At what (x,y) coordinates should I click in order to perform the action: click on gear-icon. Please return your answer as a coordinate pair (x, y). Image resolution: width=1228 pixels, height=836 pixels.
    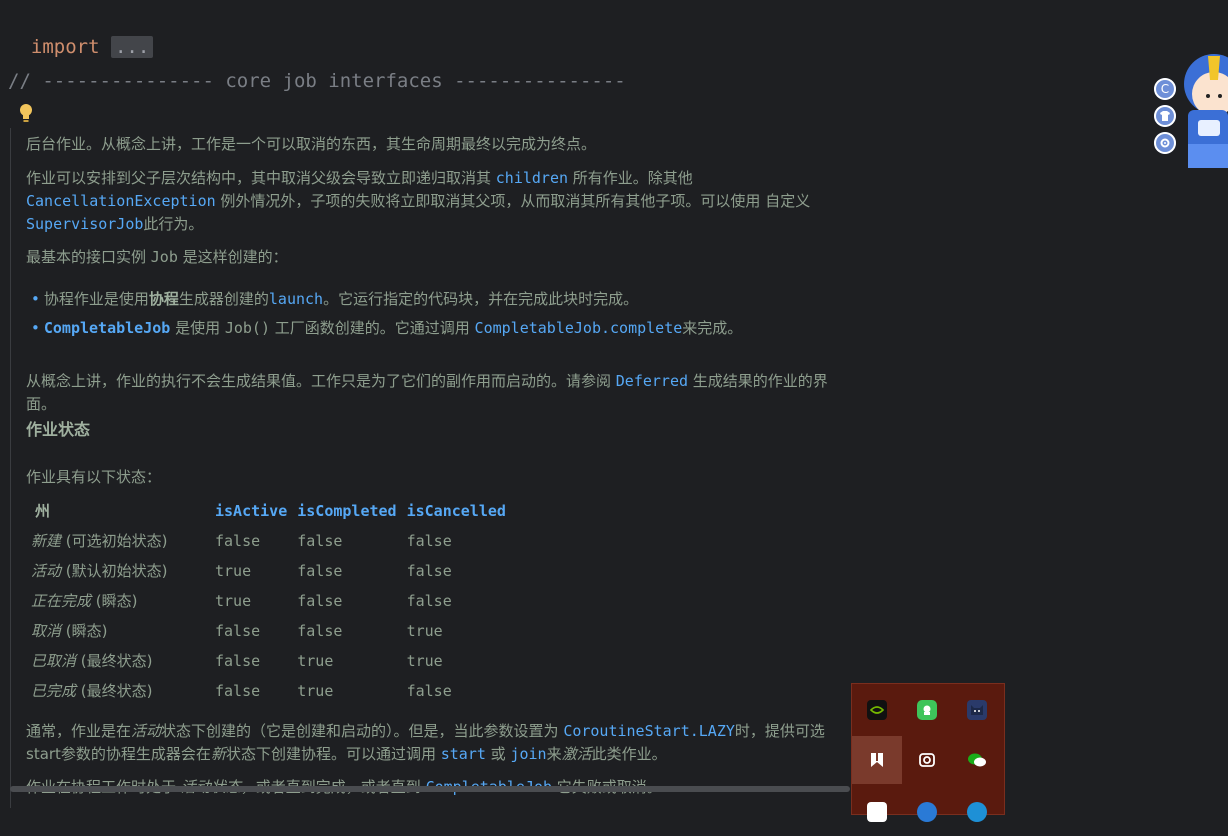
    Looking at the image, I should click on (1165, 143).